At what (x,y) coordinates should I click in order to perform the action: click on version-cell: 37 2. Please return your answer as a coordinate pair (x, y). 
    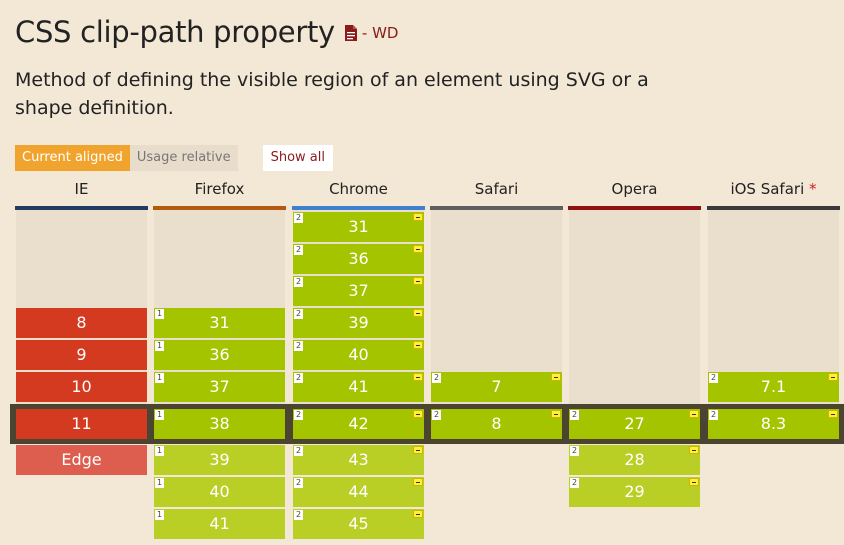
    Looking at the image, I should click on (358, 291).